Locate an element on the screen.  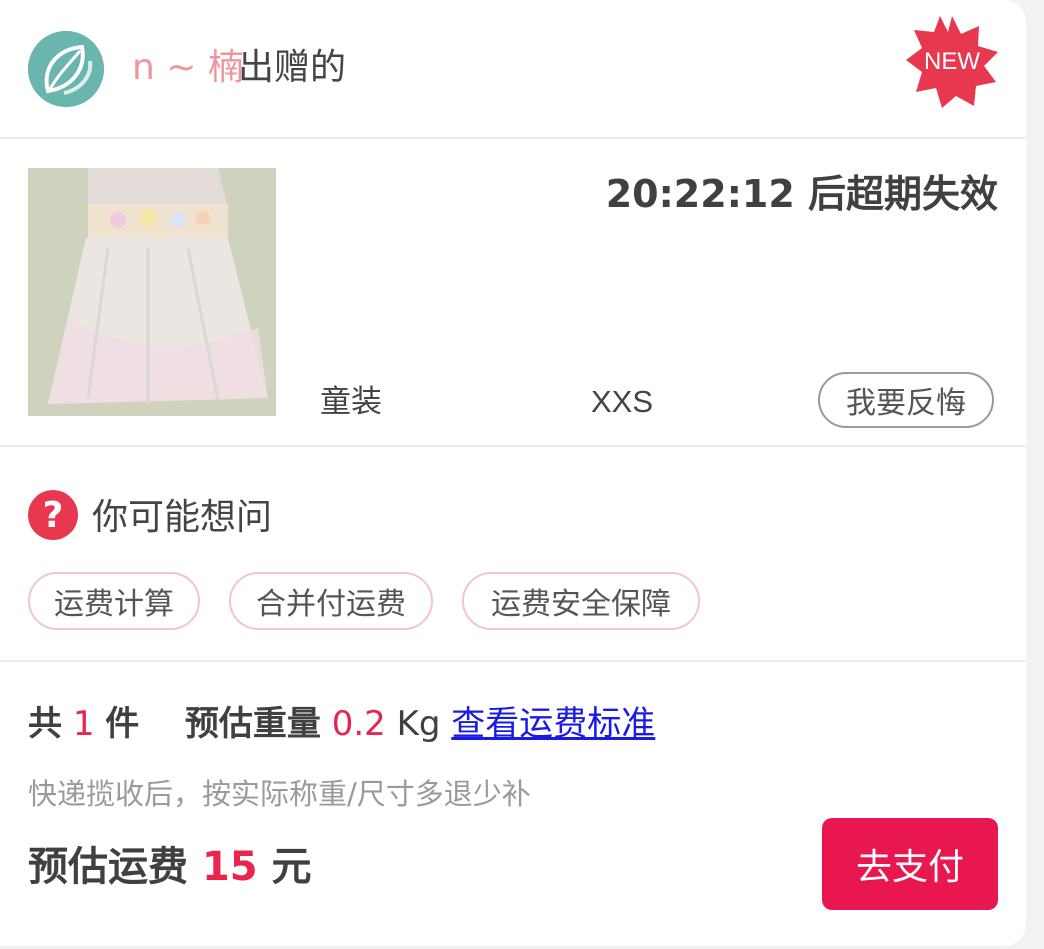
product-size: XXS is located at coordinates (622, 401).